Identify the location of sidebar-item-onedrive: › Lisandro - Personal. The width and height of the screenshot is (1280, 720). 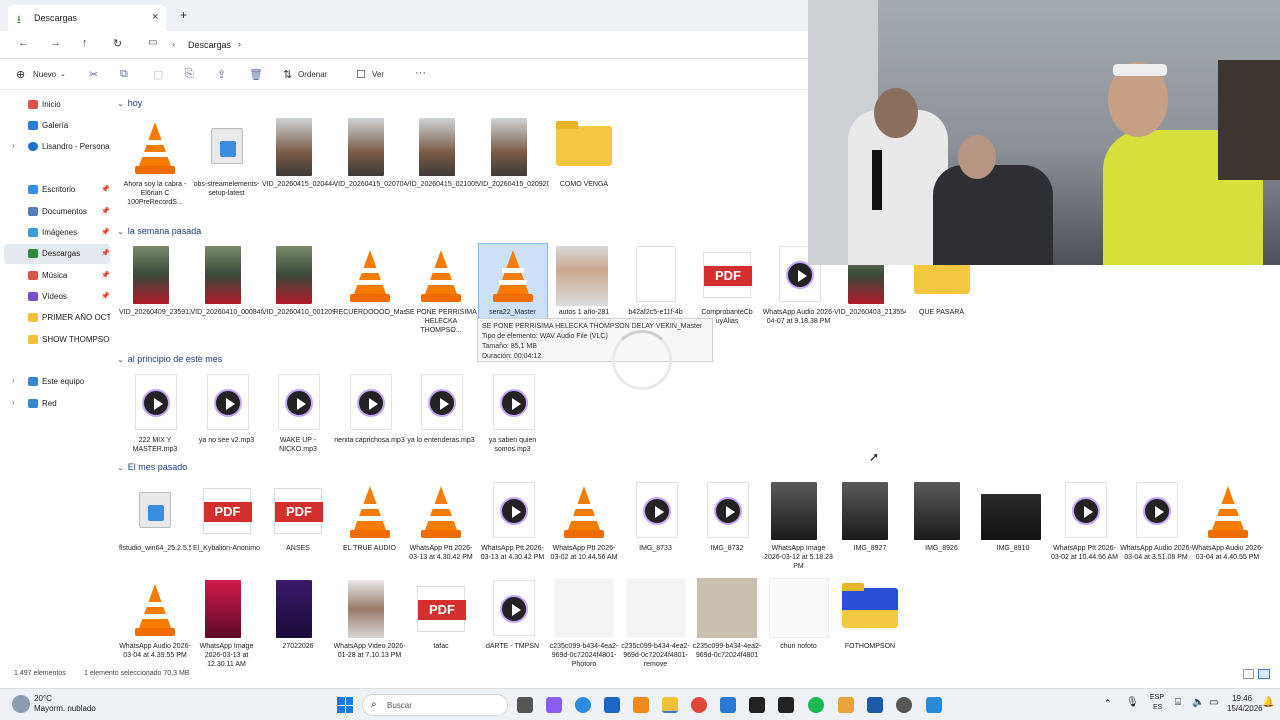
(55, 147).